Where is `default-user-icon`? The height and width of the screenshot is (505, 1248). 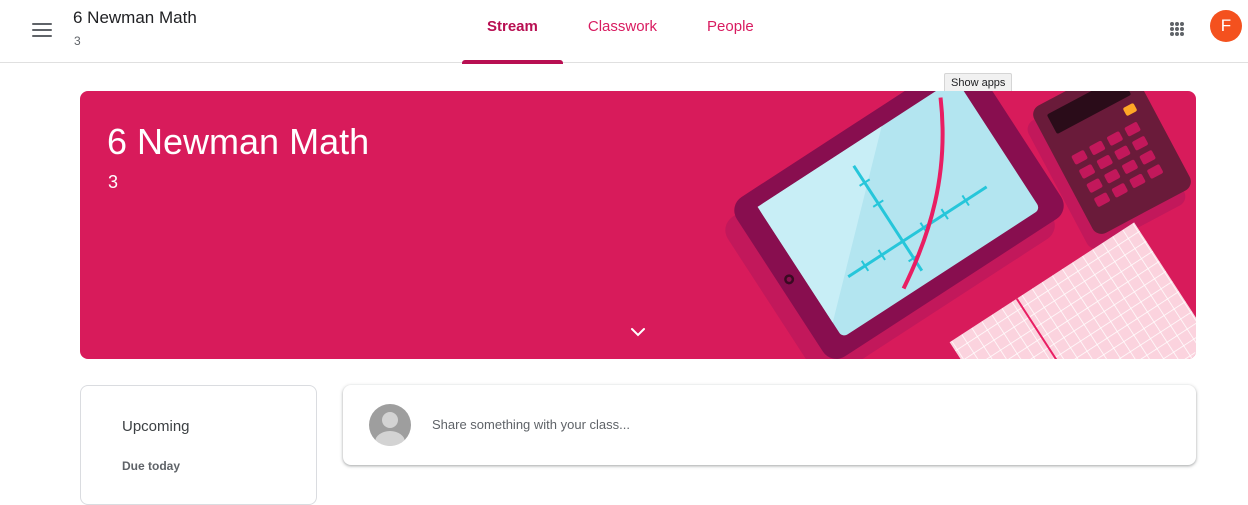
default-user-icon is located at coordinates (390, 429).